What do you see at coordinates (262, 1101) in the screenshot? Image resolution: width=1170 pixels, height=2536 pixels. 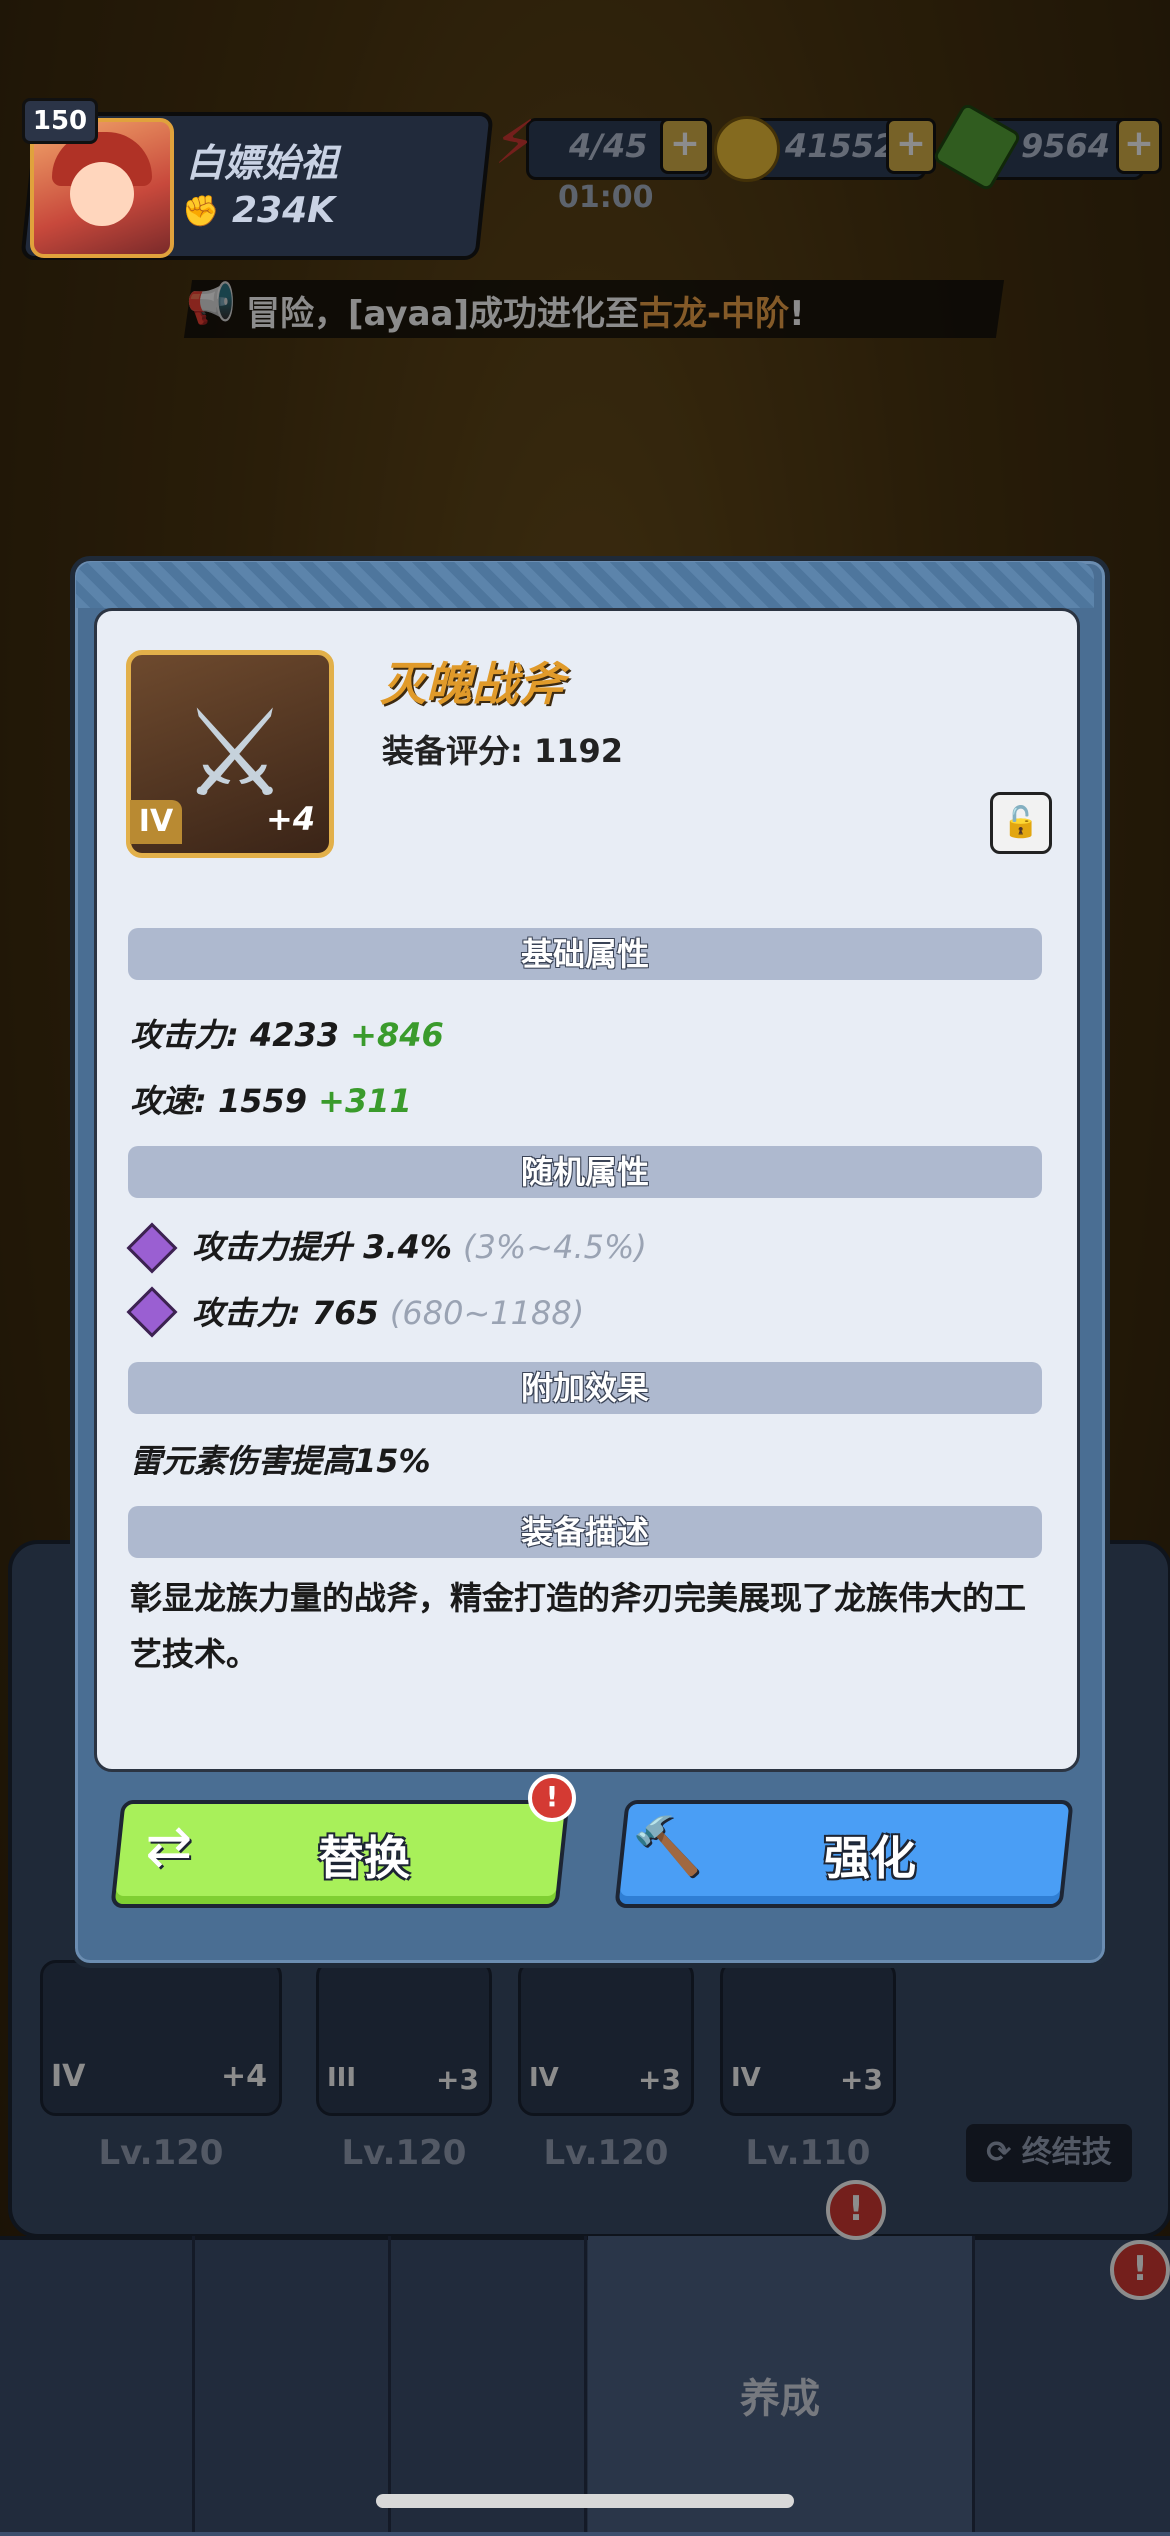 I see `stat-value: 1559` at bounding box center [262, 1101].